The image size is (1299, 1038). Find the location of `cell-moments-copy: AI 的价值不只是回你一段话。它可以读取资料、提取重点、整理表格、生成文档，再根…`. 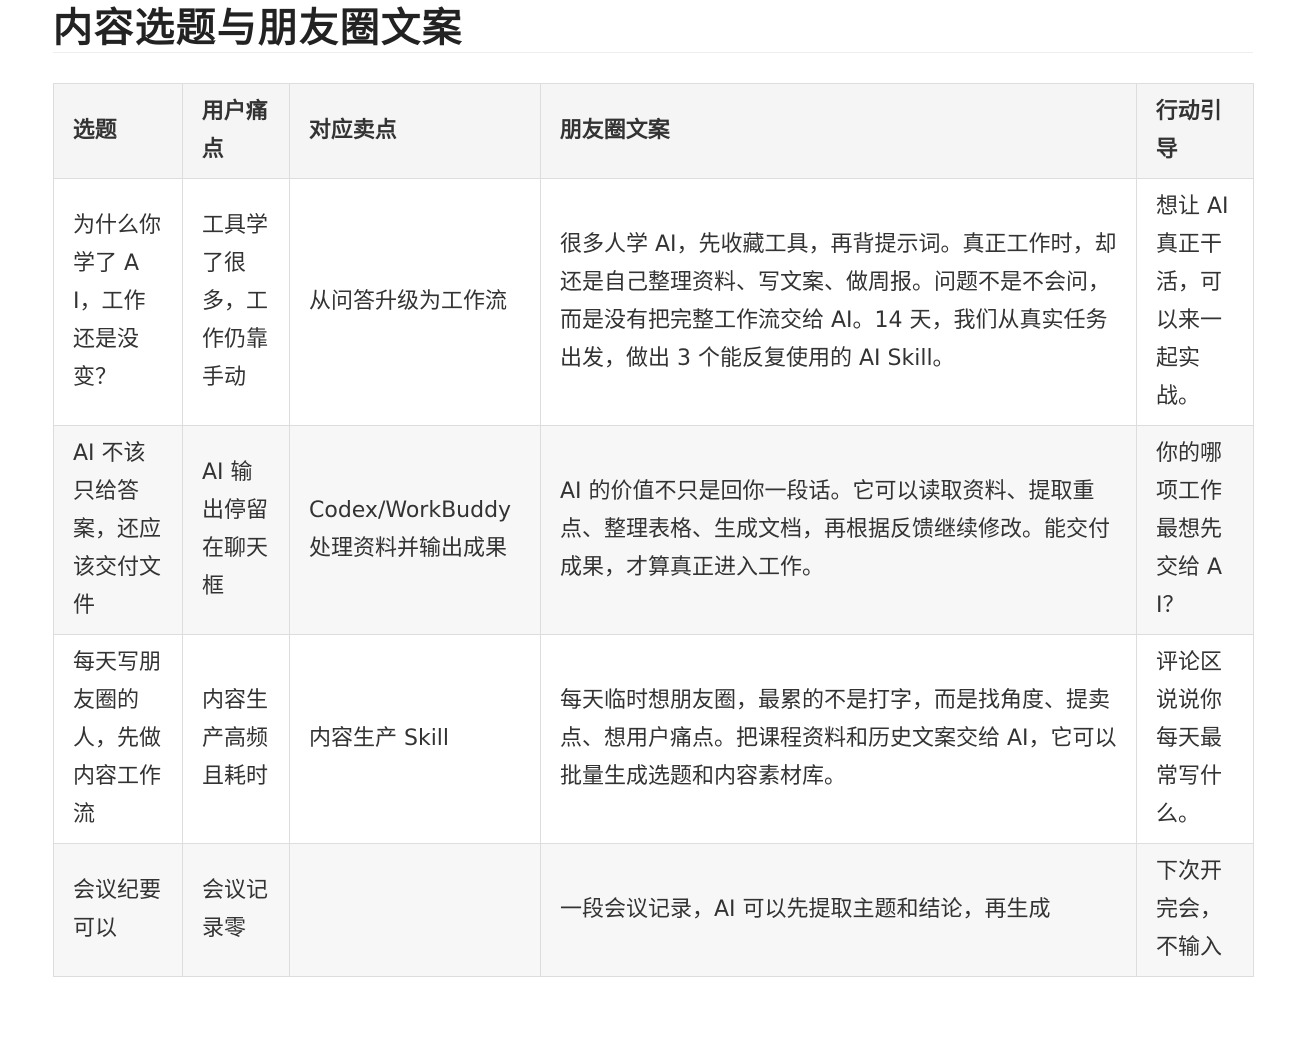

cell-moments-copy: AI 的价值不只是回你一段话。它可以读取资料、提取重点、整理表格、生成文档，再根… is located at coordinates (838, 530).